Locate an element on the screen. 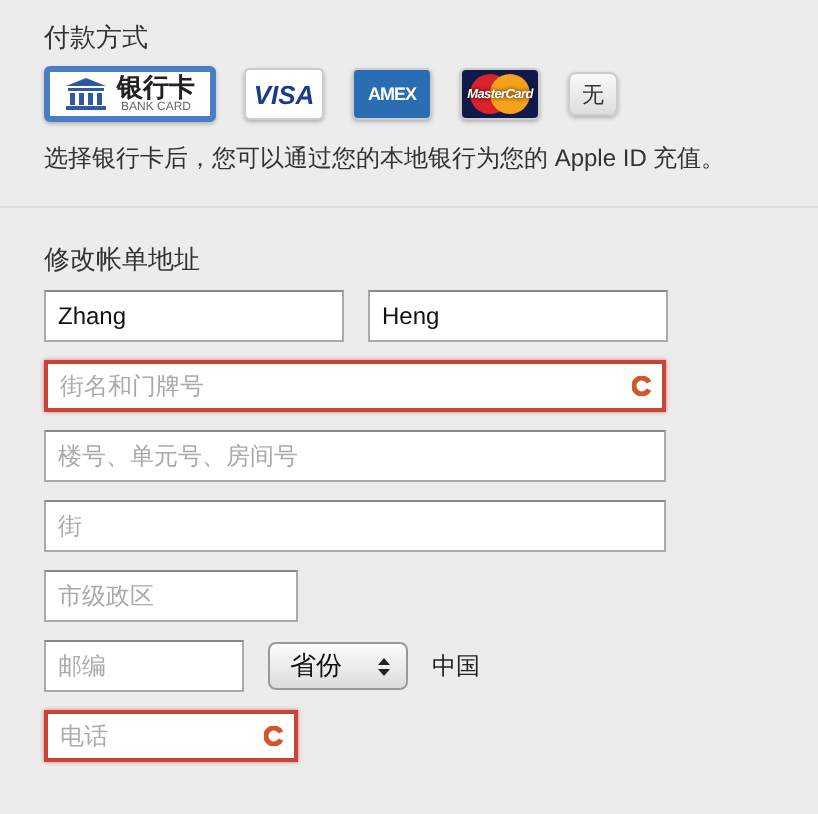 The height and width of the screenshot is (814, 818). updown-icon is located at coordinates (384, 666).